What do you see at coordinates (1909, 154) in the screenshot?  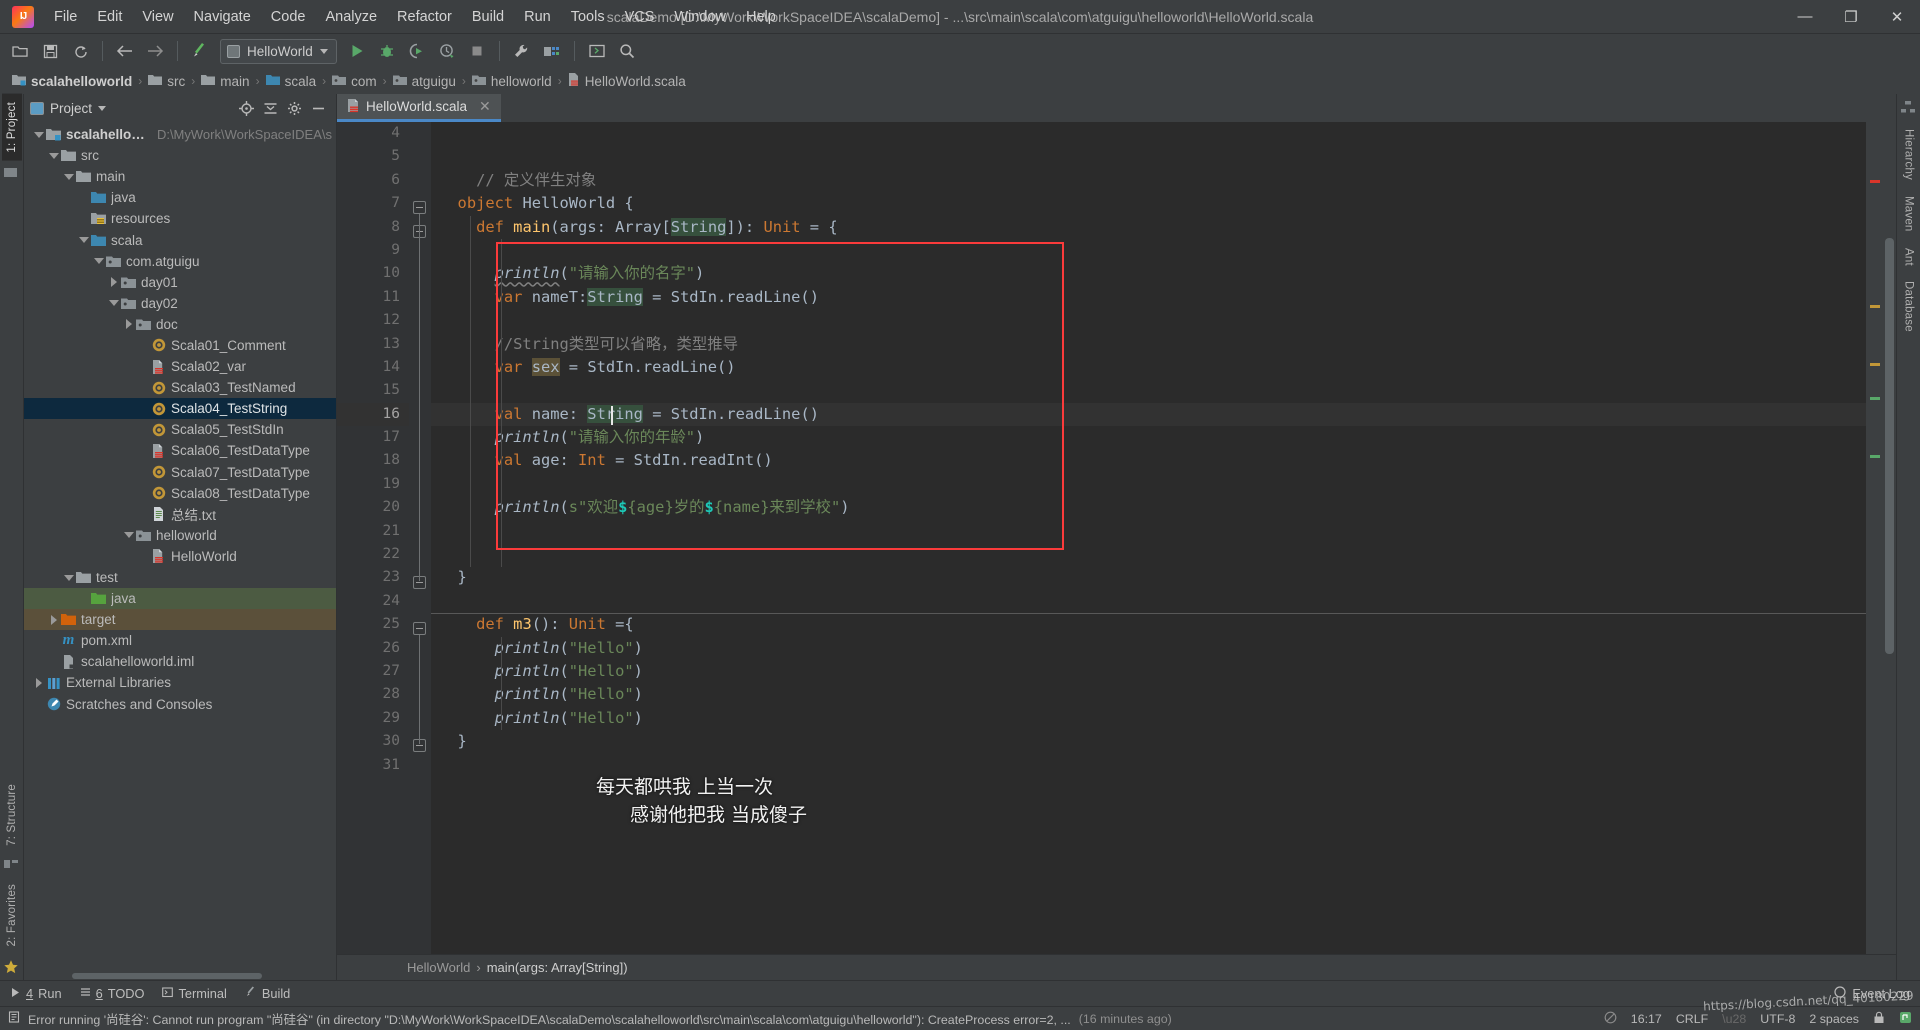 I see `sidebar-item-hierarchy: Hierarchy` at bounding box center [1909, 154].